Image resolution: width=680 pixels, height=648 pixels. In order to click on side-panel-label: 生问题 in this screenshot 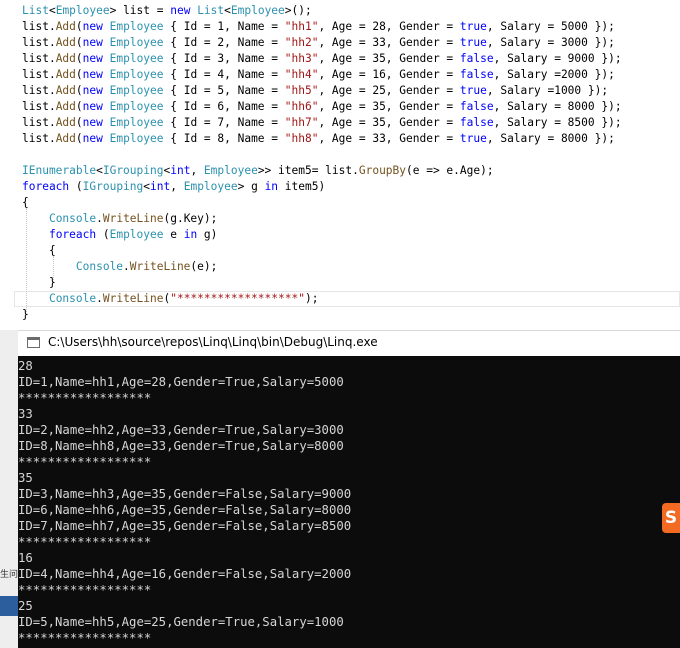, I will do `click(9, 573)`.